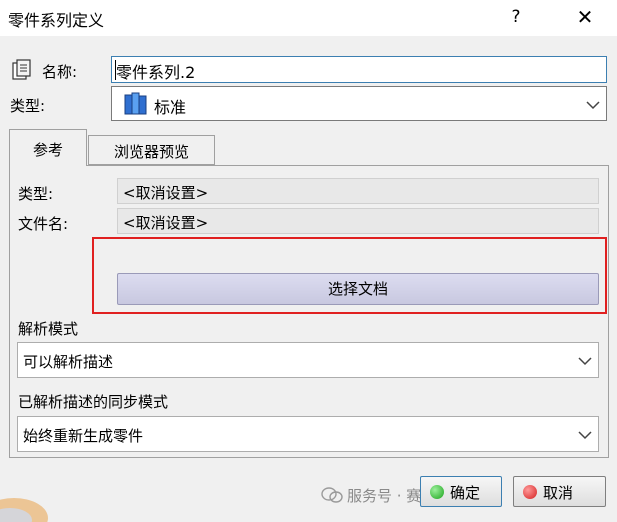 This screenshot has height=522, width=617. I want to click on tab-browser-preview-label: 浏览器预览, so click(151, 152).